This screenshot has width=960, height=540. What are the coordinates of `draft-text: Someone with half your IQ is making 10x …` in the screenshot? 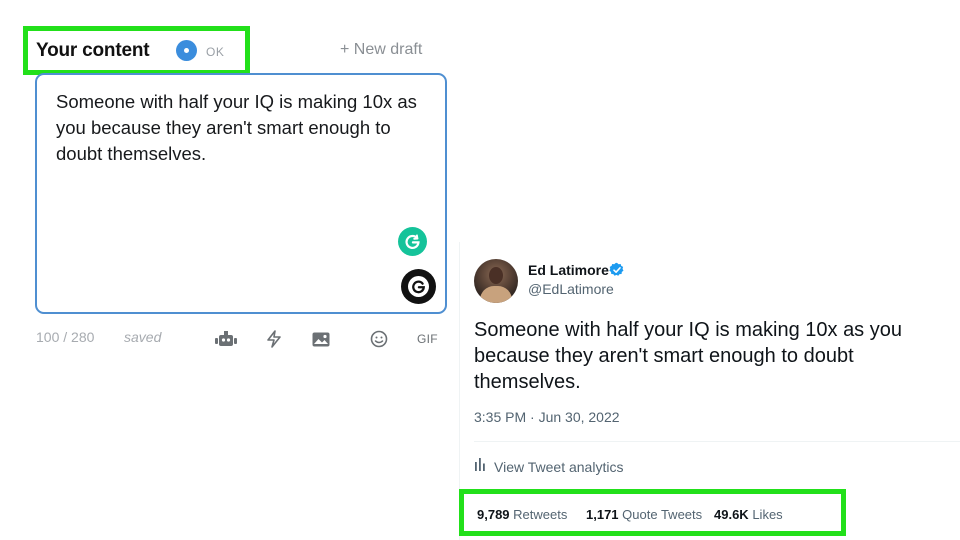 It's located at (248, 128).